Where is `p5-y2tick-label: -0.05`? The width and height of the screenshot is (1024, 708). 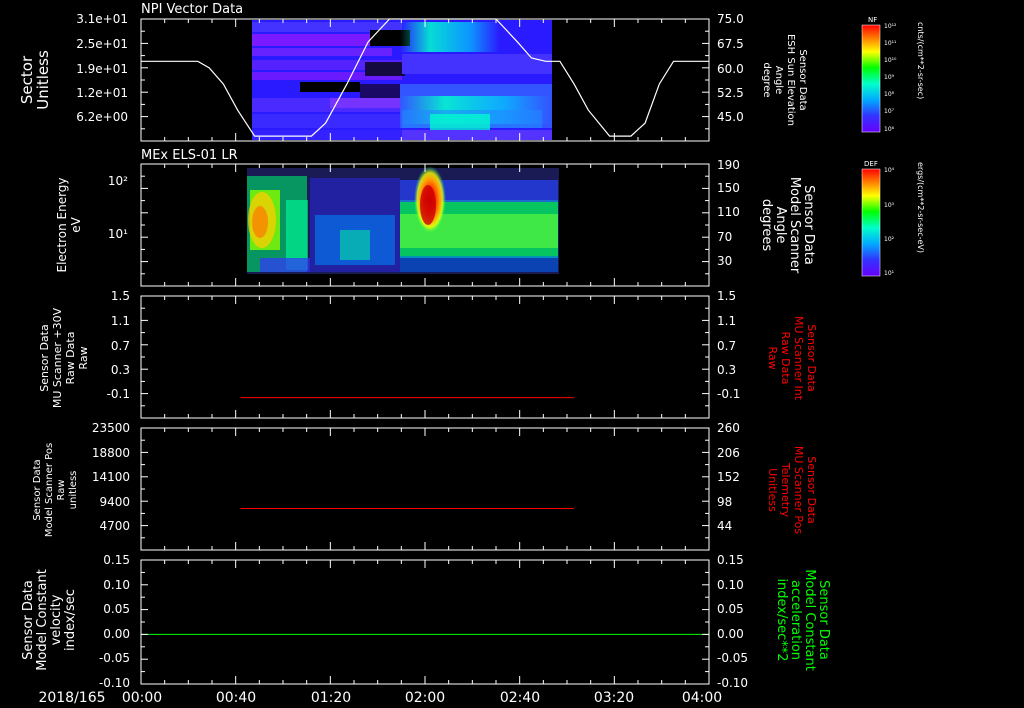 p5-y2tick-label: -0.05 is located at coordinates (732, 658).